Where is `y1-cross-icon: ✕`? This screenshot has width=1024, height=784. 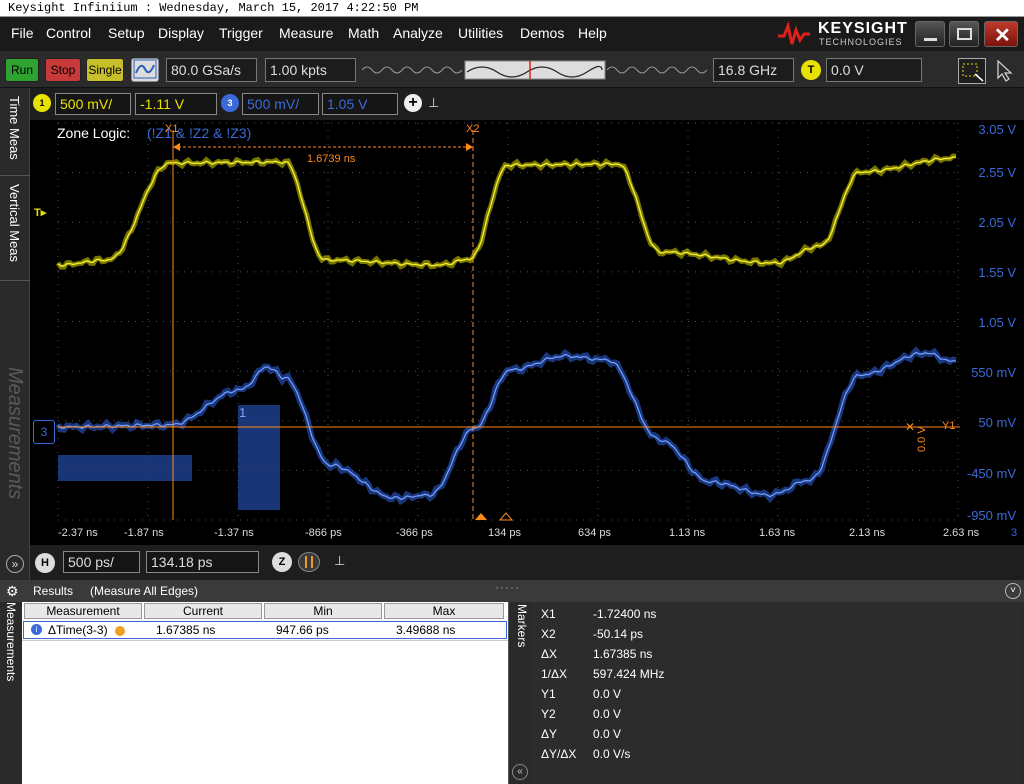
y1-cross-icon: ✕ is located at coordinates (910, 427).